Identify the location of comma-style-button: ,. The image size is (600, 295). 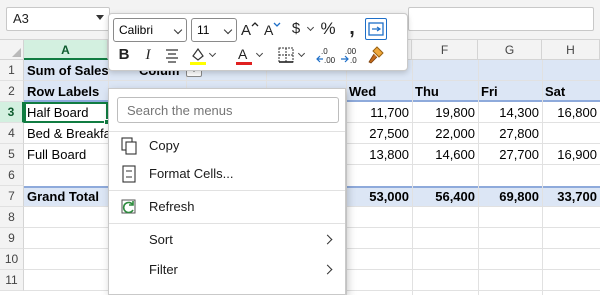
(352, 29).